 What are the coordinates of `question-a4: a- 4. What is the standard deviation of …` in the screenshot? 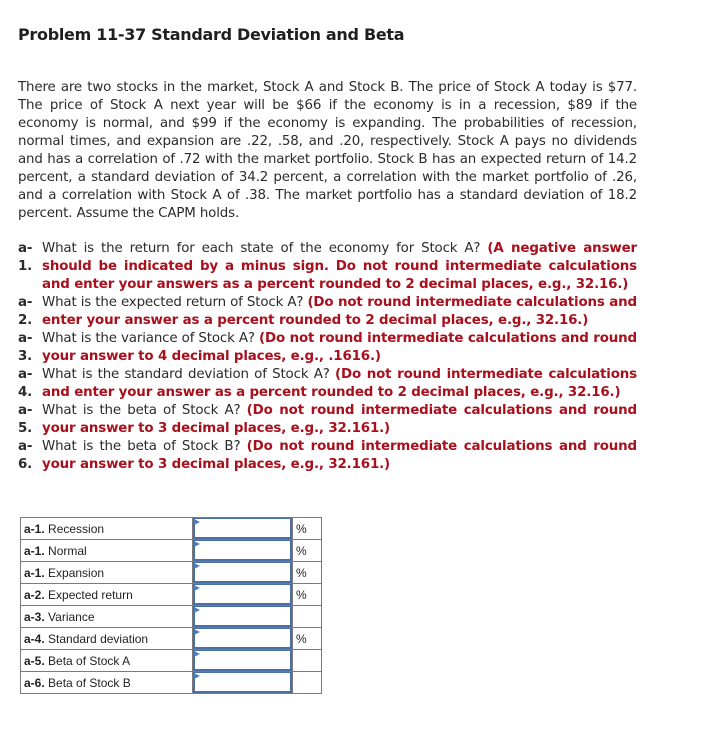 It's located at (327, 384).